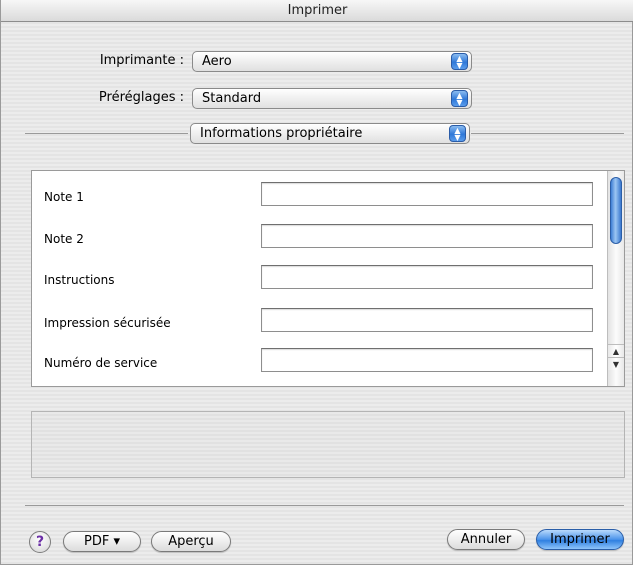  Describe the element at coordinates (616, 363) in the screenshot. I see `scroll-down-arrow-icon: ▼` at that location.